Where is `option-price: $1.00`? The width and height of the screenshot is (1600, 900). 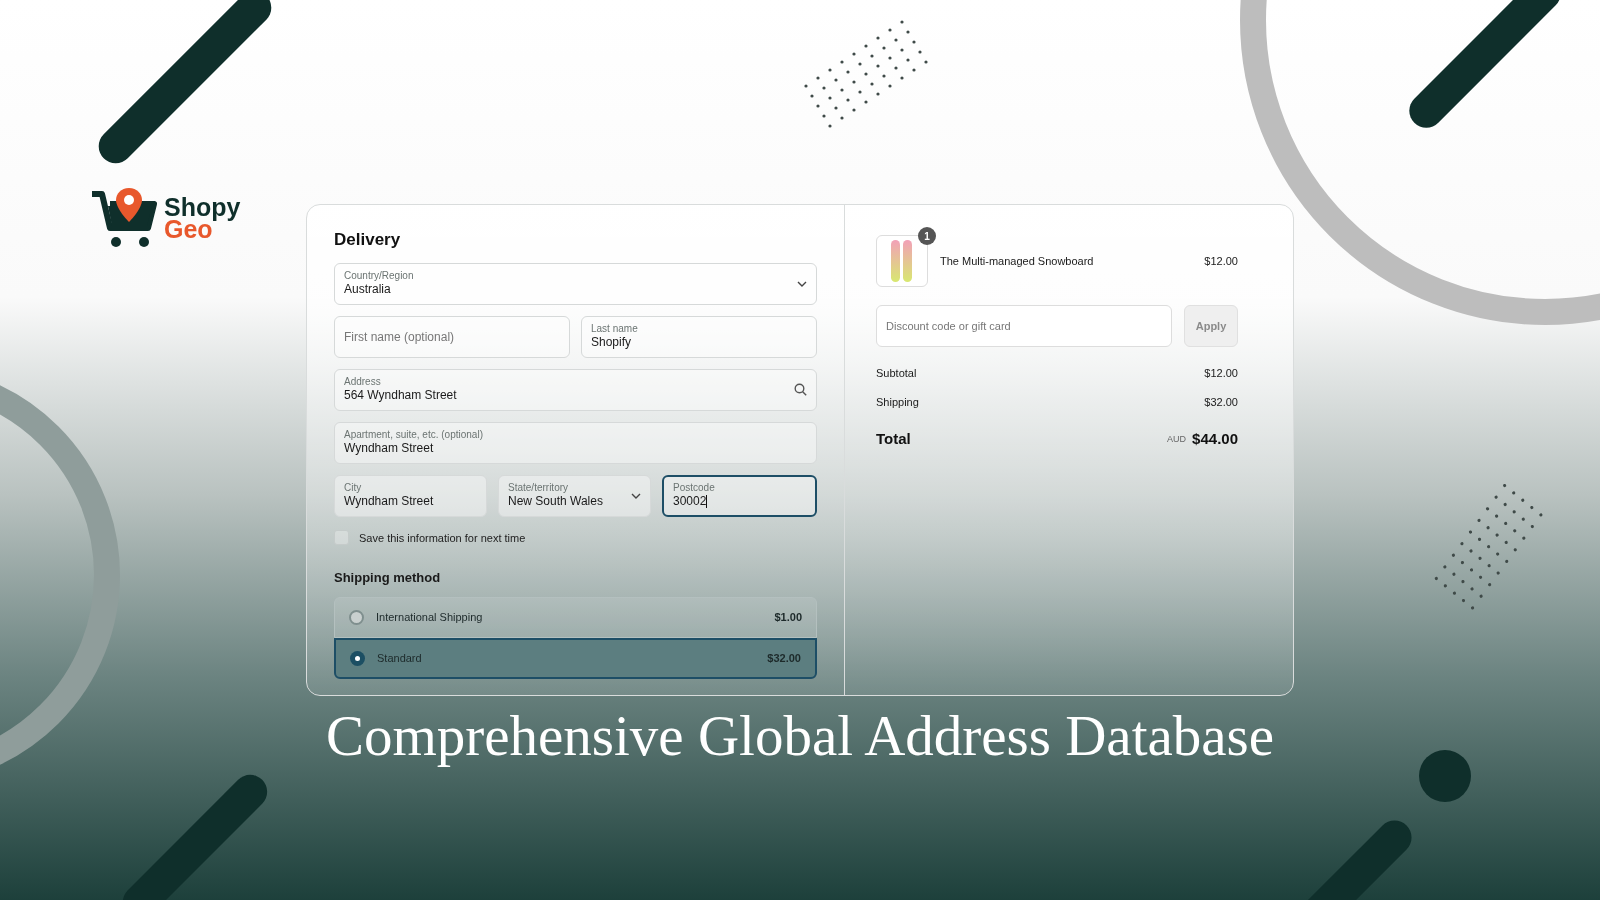
option-price: $1.00 is located at coordinates (788, 617).